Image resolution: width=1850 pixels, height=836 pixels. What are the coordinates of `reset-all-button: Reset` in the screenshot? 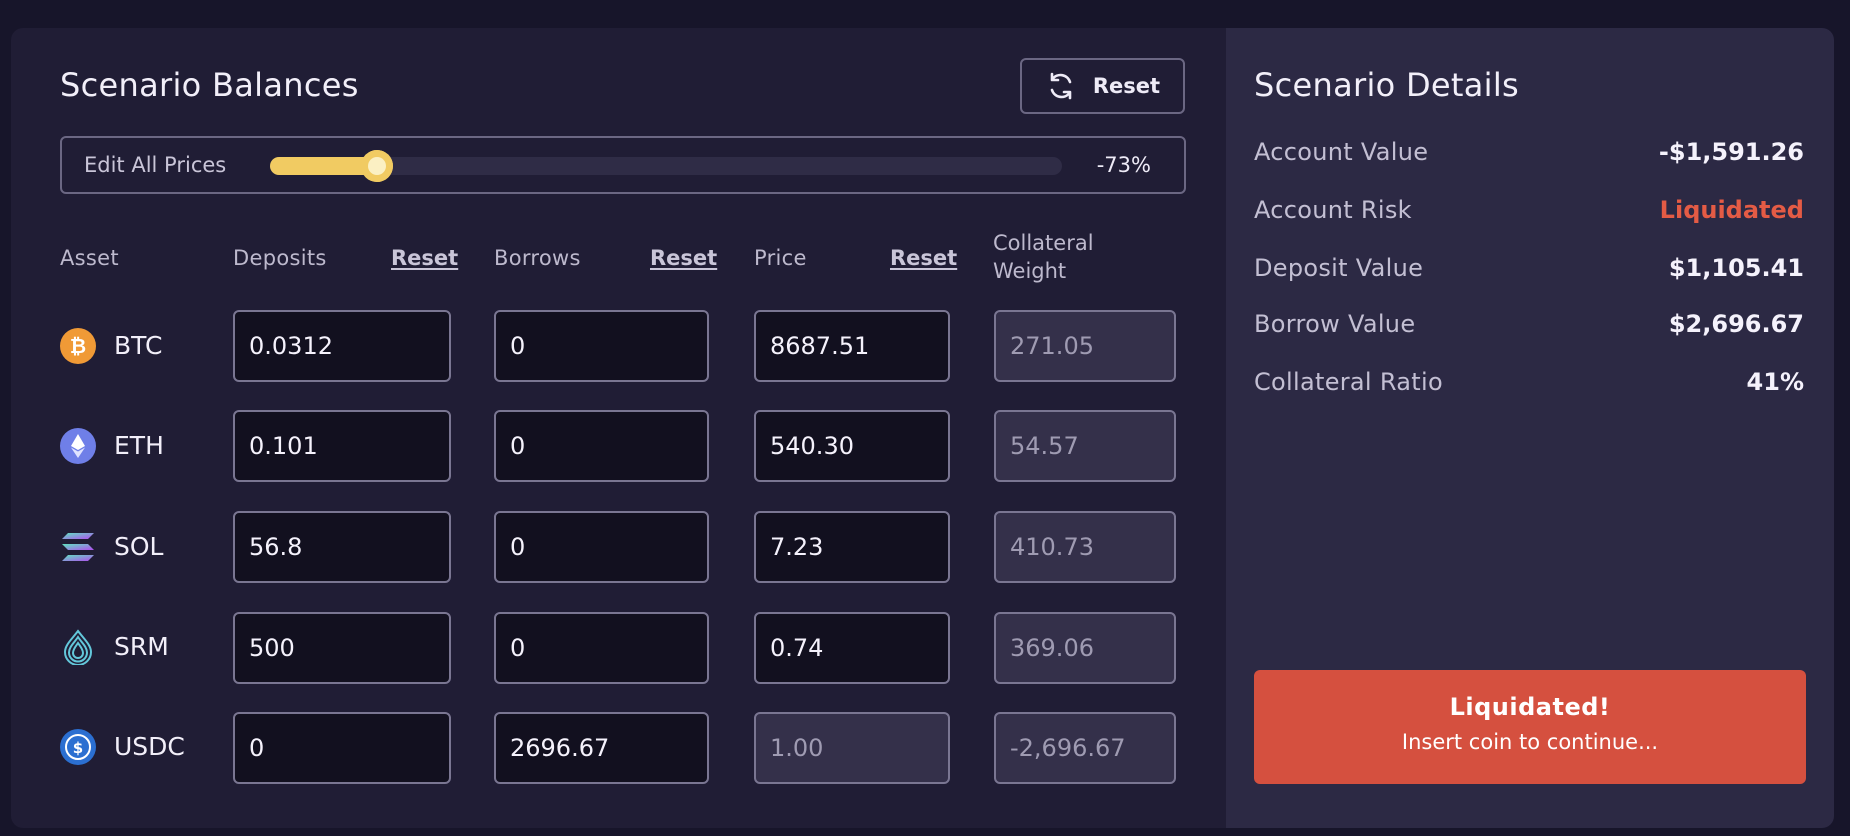 It's located at (1102, 86).